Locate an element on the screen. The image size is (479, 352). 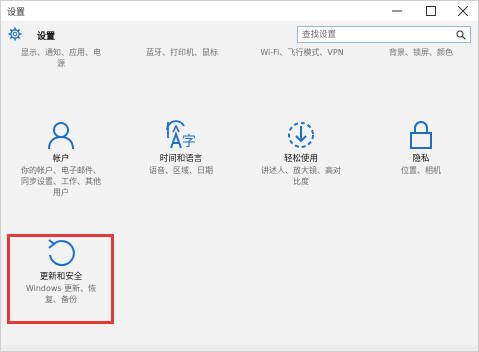
search-input is located at coordinates (374, 34).